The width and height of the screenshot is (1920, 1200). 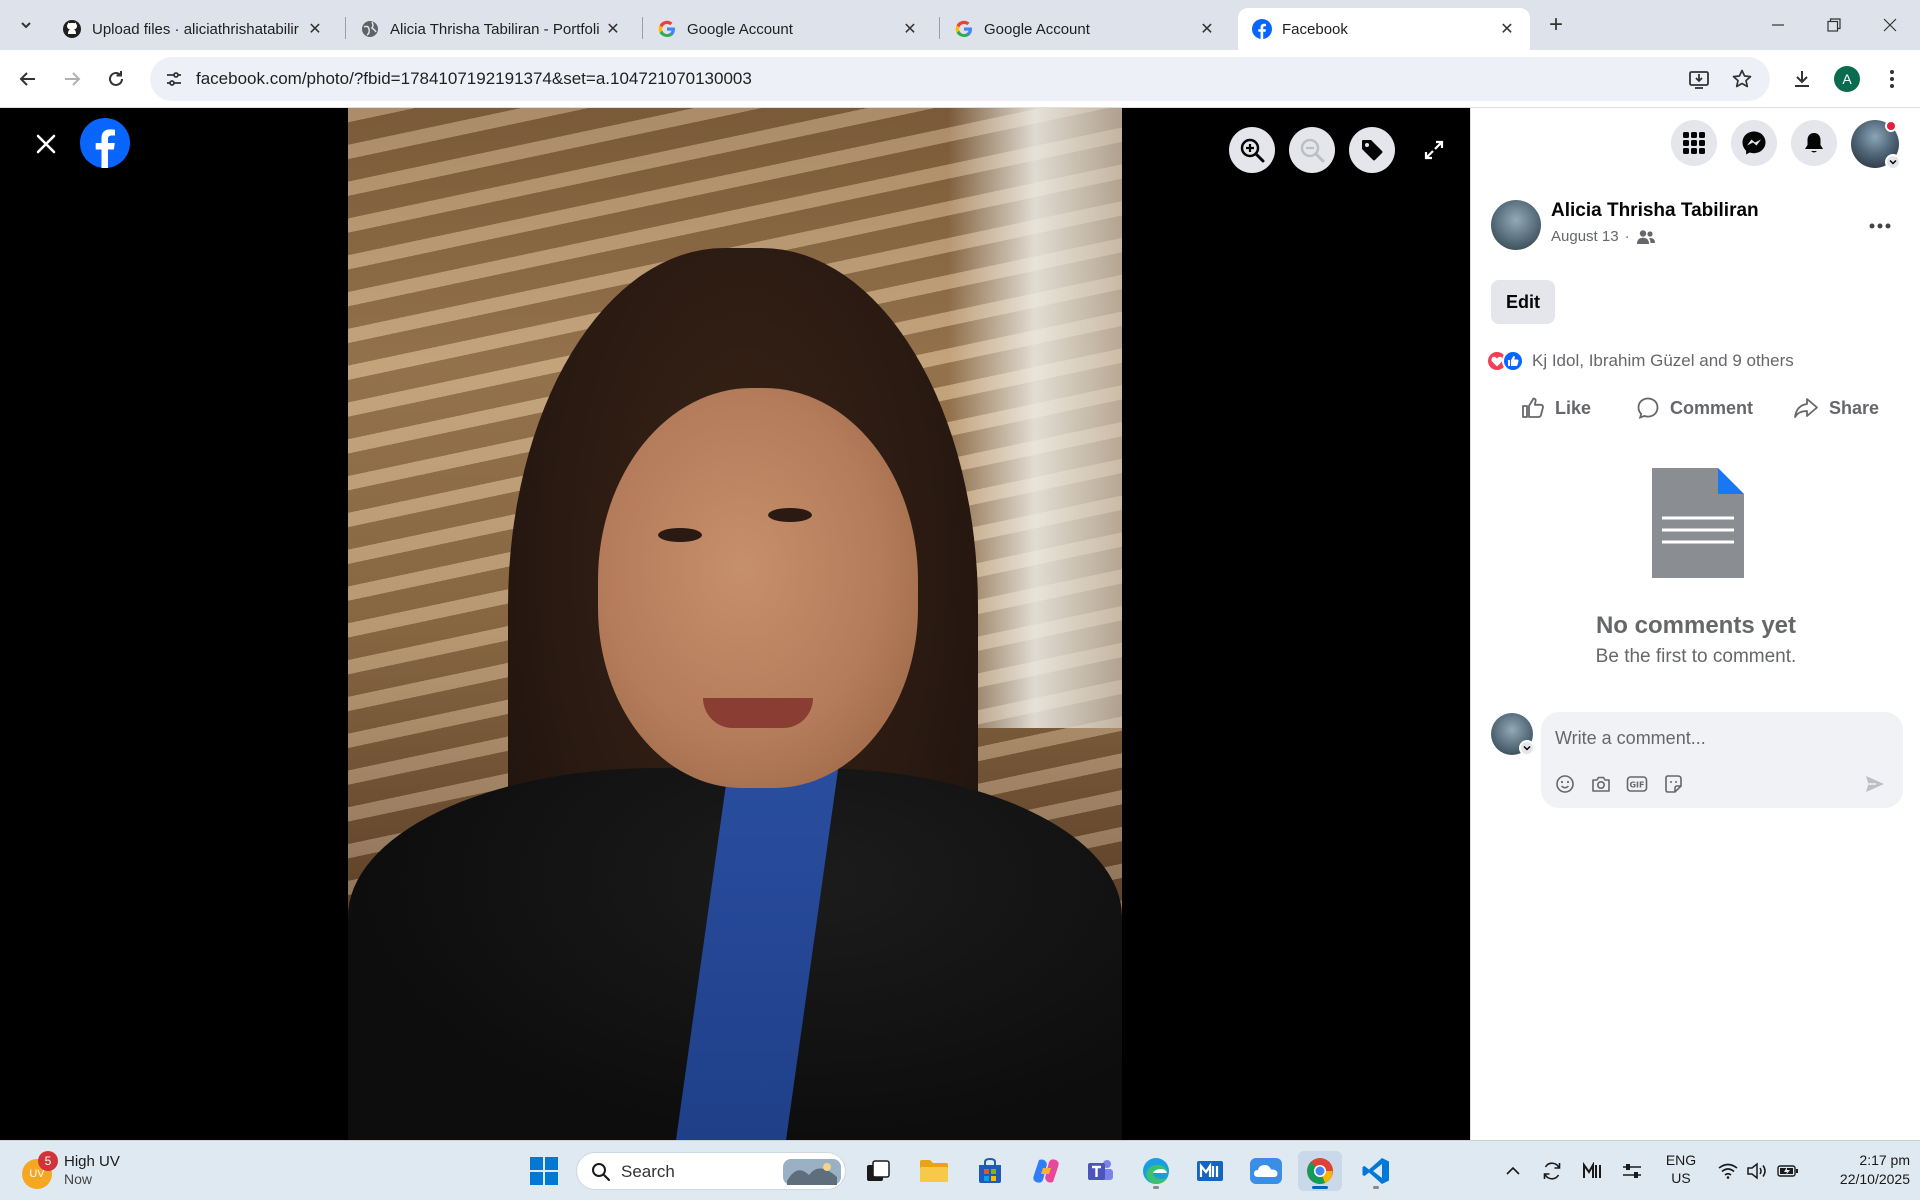 What do you see at coordinates (1513, 361) in the screenshot?
I see `like-reaction-icon` at bounding box center [1513, 361].